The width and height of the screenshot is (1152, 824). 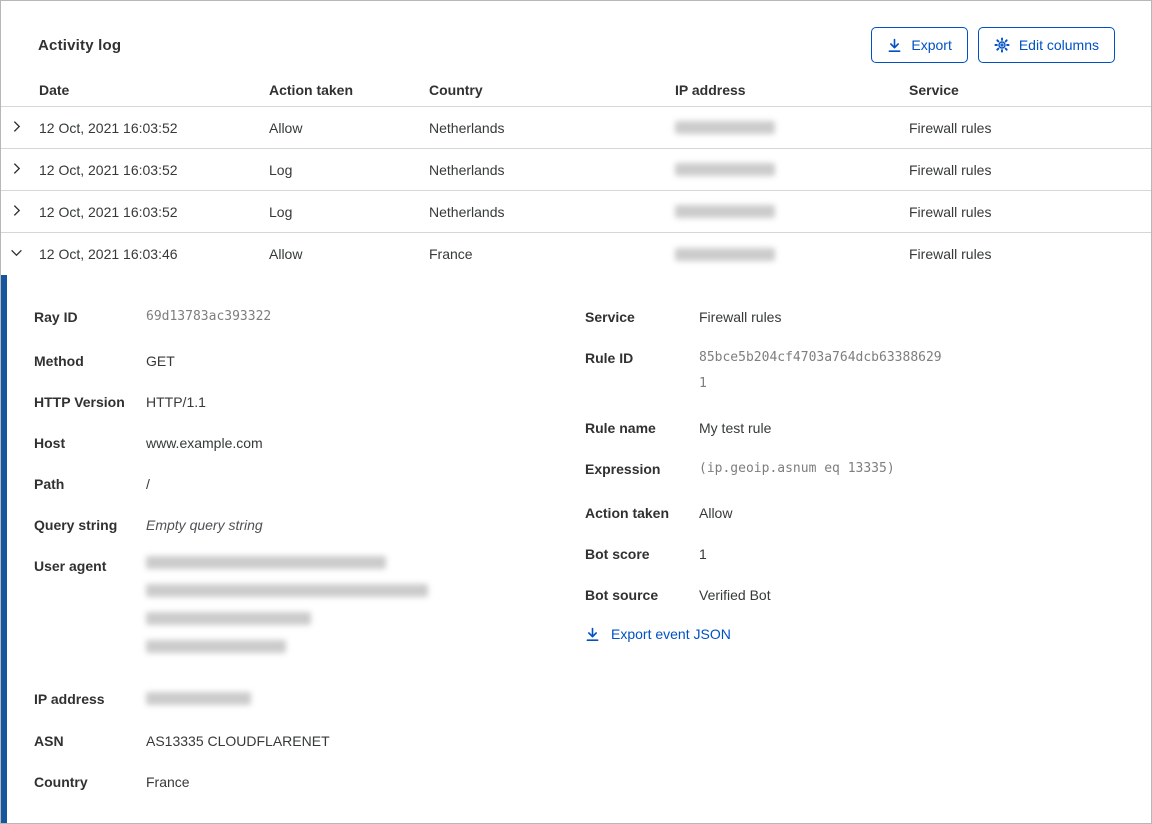 I want to click on column-header-country: Country, so click(x=456, y=89).